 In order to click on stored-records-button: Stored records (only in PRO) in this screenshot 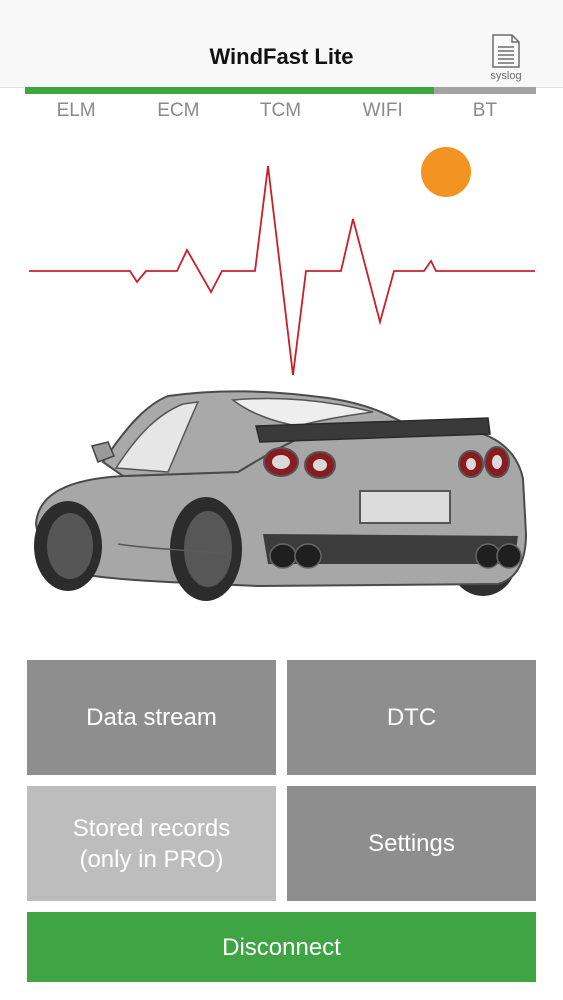, I will do `click(151, 843)`.